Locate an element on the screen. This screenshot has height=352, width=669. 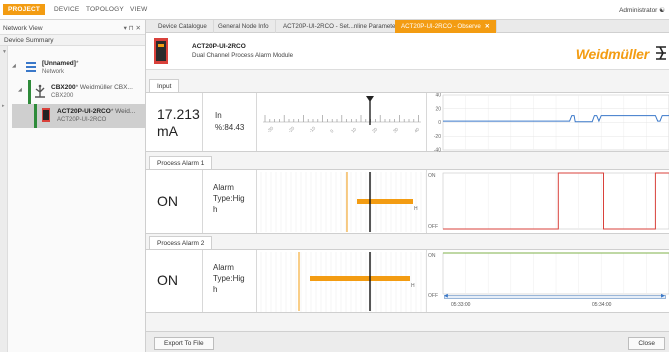
tree-gutter: ▼ ▸ is located at coordinates (4, 199).